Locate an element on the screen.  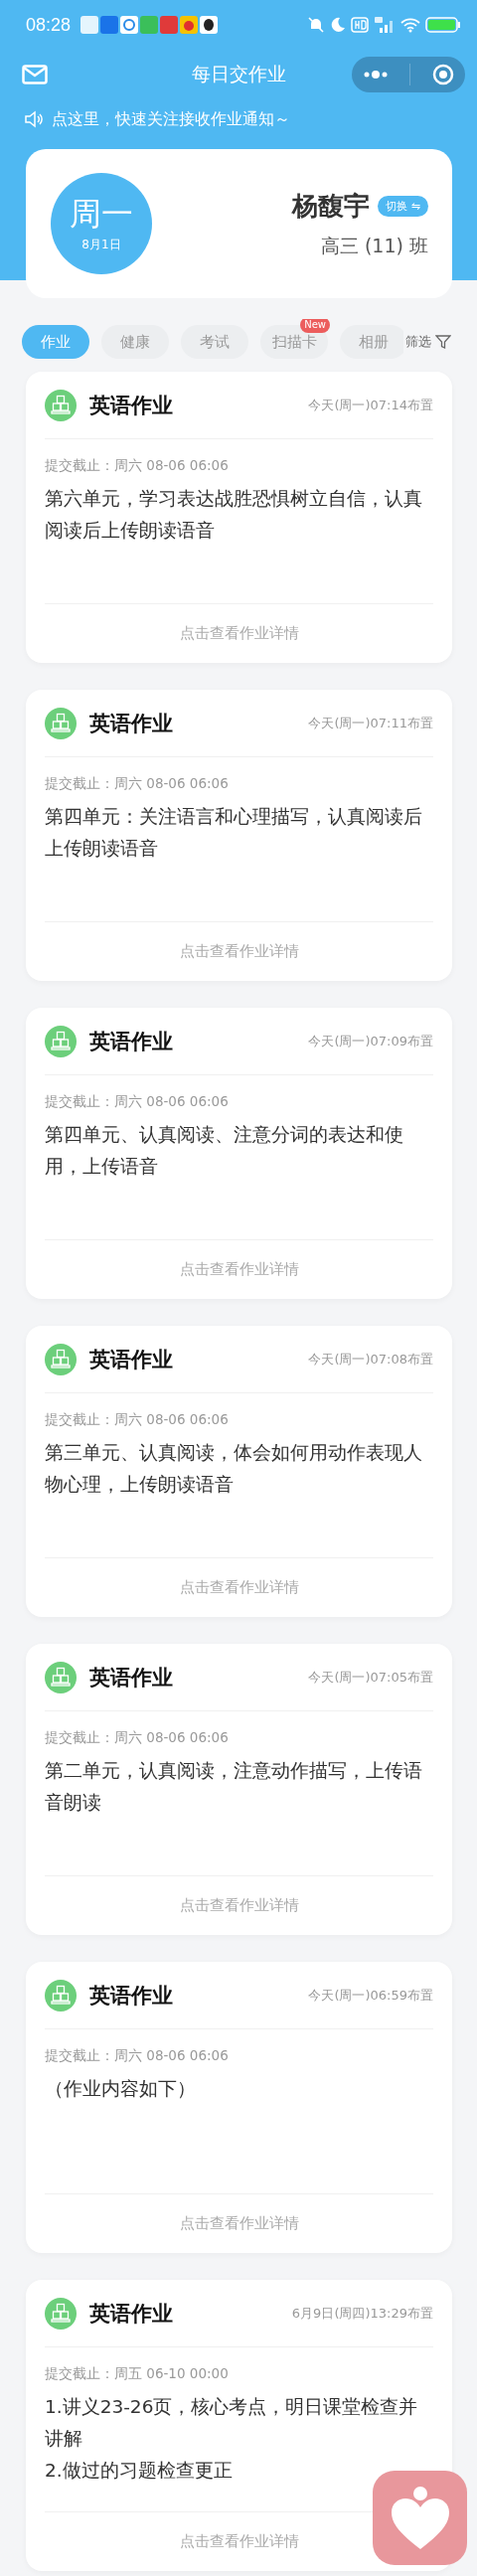
hd-icon is located at coordinates (360, 25).